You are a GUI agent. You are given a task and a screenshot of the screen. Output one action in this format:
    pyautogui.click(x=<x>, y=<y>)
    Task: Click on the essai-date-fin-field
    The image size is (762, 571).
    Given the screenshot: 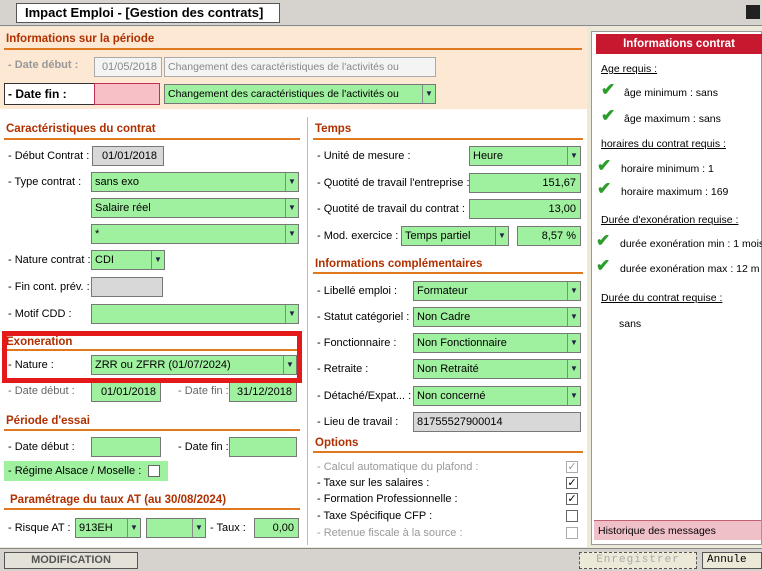 What is the action you would take?
    pyautogui.click(x=263, y=447)
    